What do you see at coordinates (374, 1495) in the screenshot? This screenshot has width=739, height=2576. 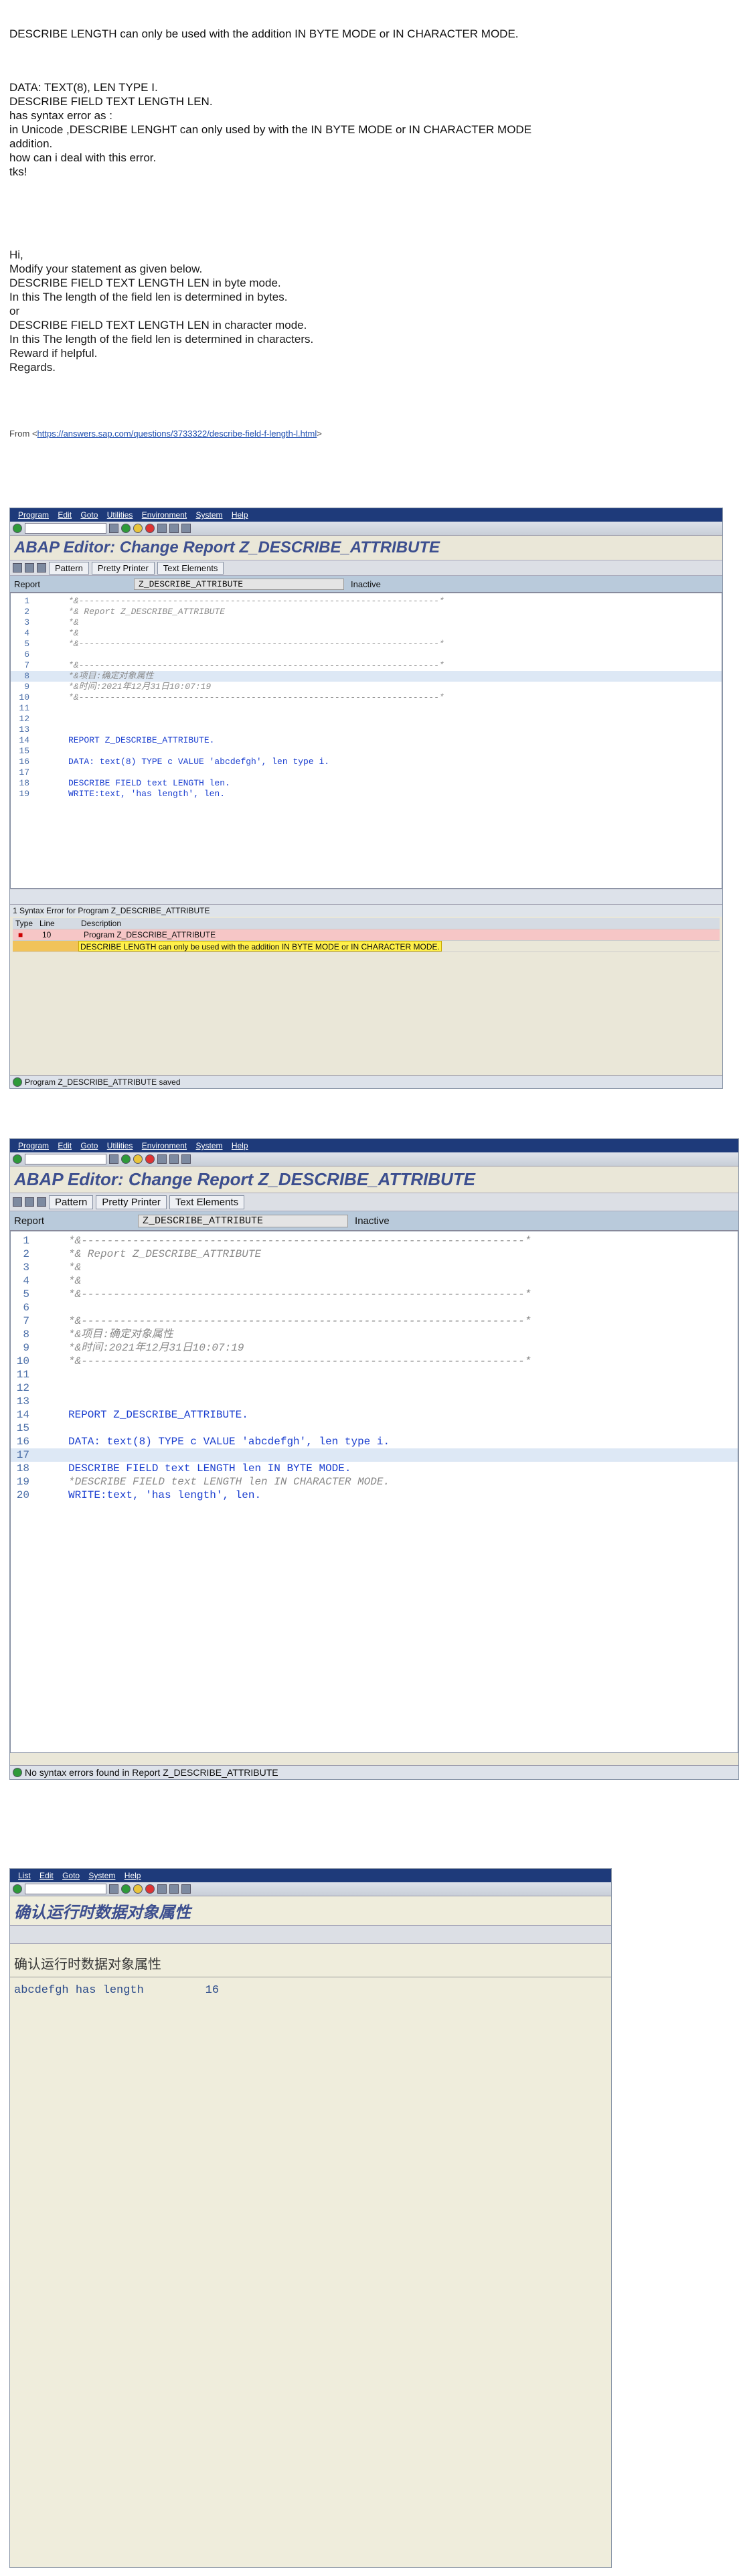 I see `code-line: 20 WRITE:text, 'has length', len.` at bounding box center [374, 1495].